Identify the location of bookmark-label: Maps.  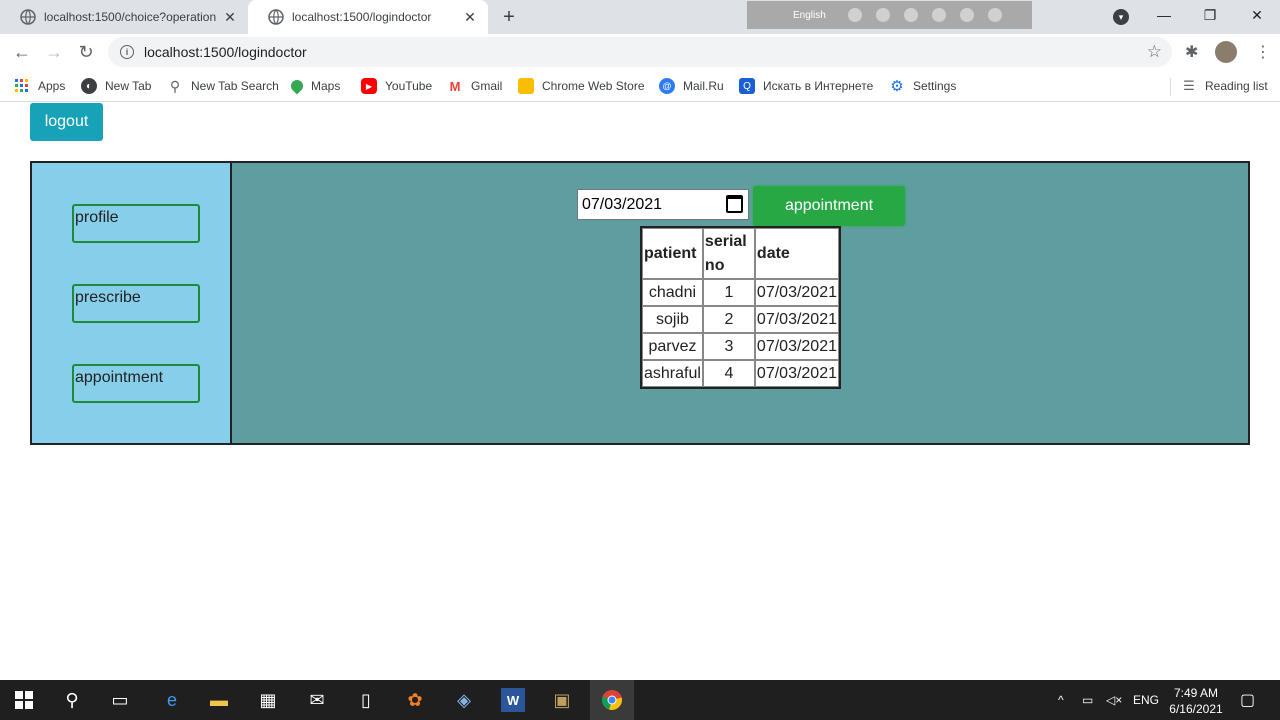
(326, 86).